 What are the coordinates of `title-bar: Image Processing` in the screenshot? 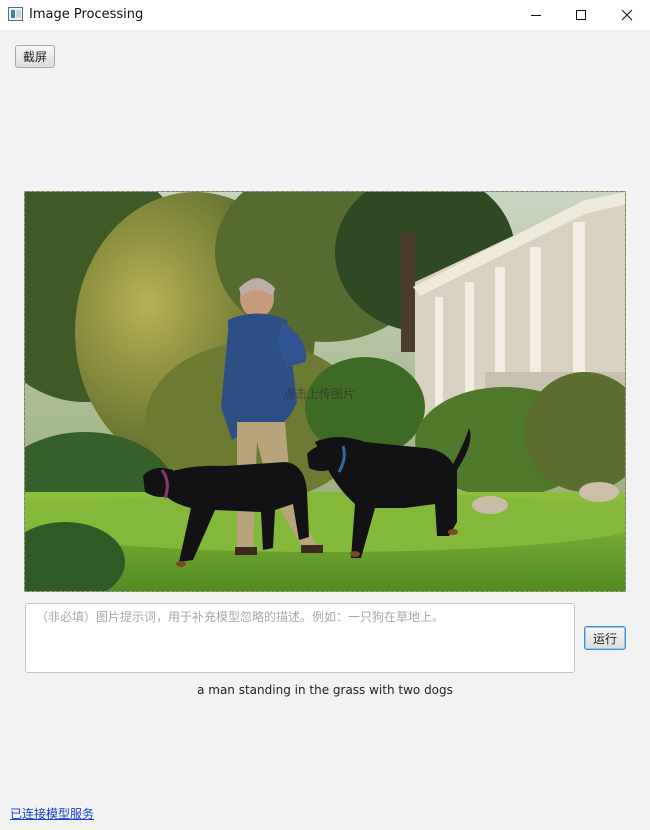 It's located at (325, 15).